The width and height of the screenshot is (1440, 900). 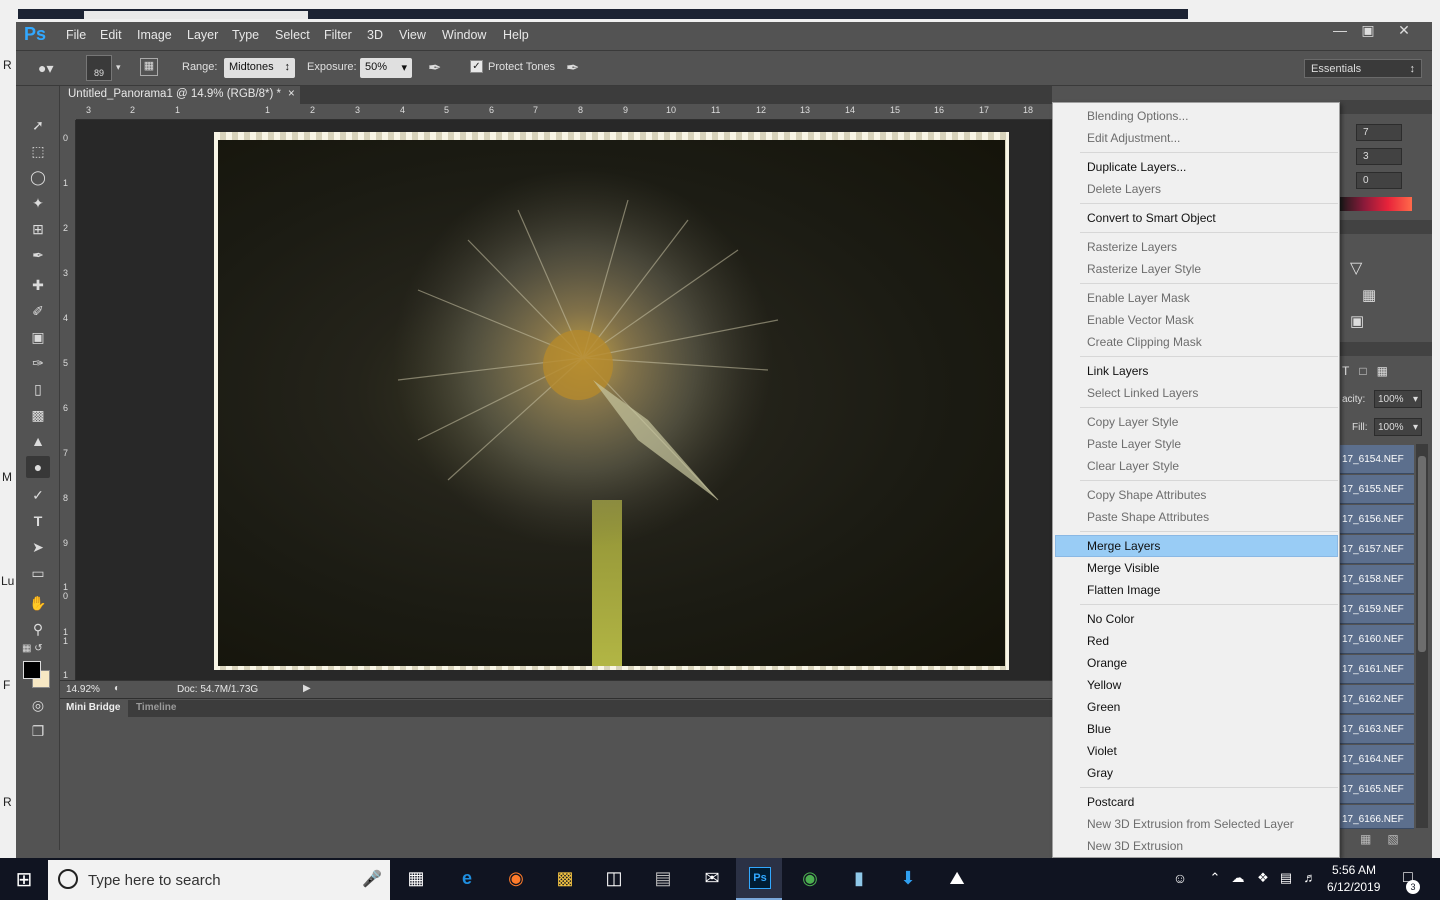 What do you see at coordinates (1132, 247) in the screenshot?
I see `menu-item-rasterize-layers: Rasterize Layers` at bounding box center [1132, 247].